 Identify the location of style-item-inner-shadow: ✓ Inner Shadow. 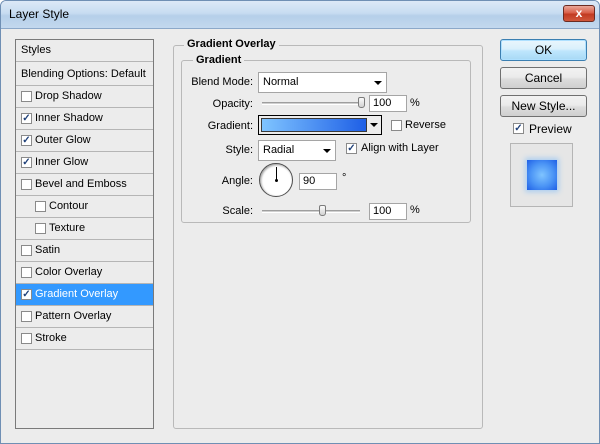
(84, 119).